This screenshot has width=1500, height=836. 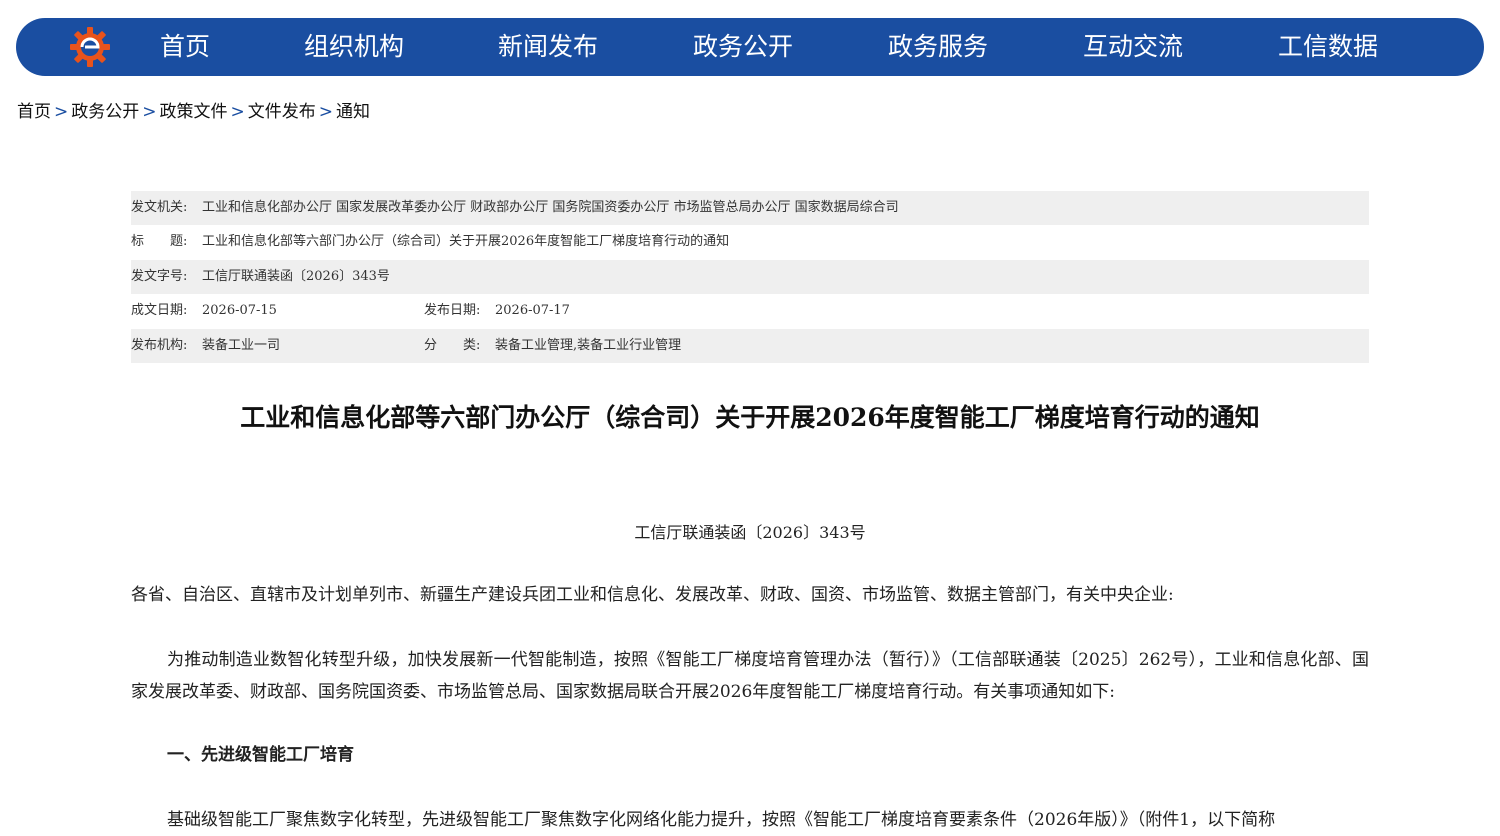 I want to click on category-value: 装备工业管理,装备工业行业管理, so click(x=588, y=345).